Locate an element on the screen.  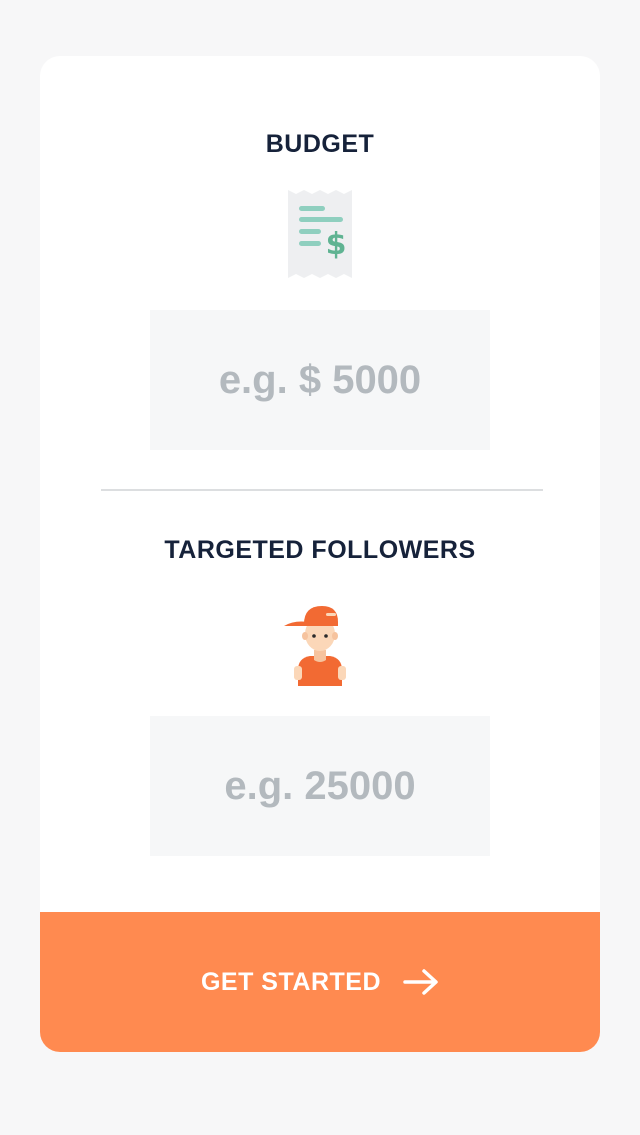
budget-title: BUDGET is located at coordinates (320, 144).